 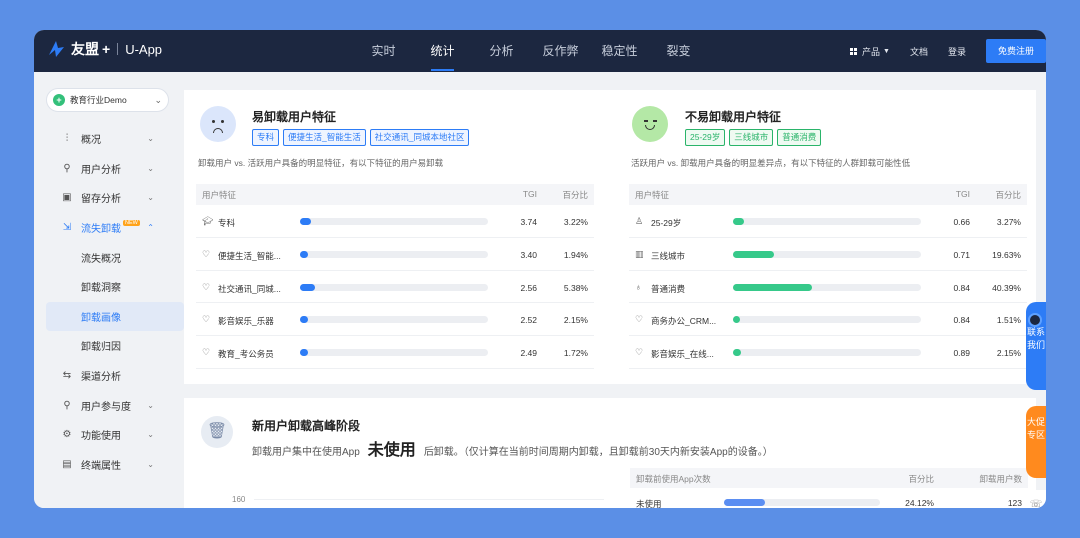 I want to click on table-row: ♡ 社交通讯_同城... 2.56 5.38%, so click(x=395, y=287).